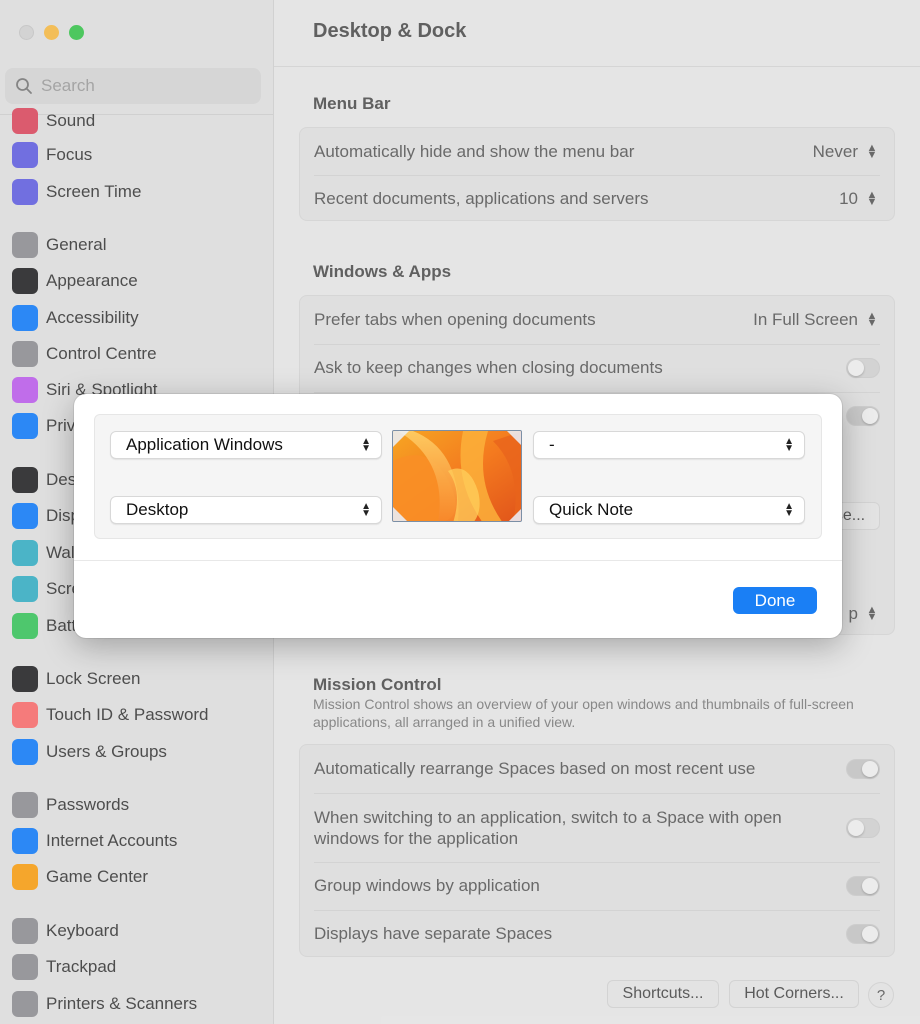 This screenshot has width=920, height=1024. I want to click on wallpaper-thumbnail, so click(457, 476).